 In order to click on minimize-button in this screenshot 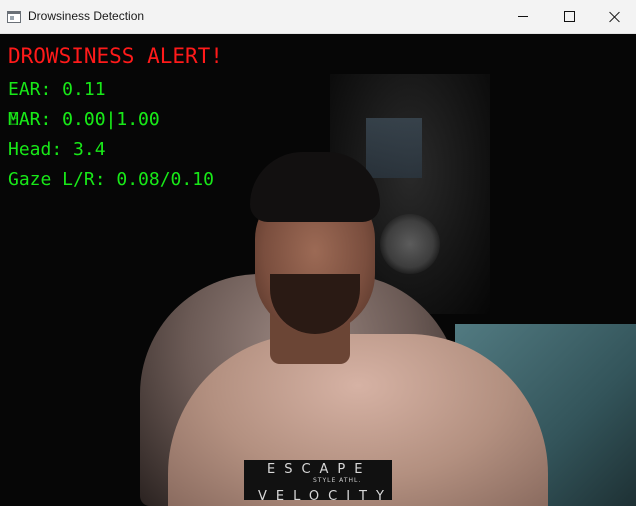, I will do `click(523, 16)`.